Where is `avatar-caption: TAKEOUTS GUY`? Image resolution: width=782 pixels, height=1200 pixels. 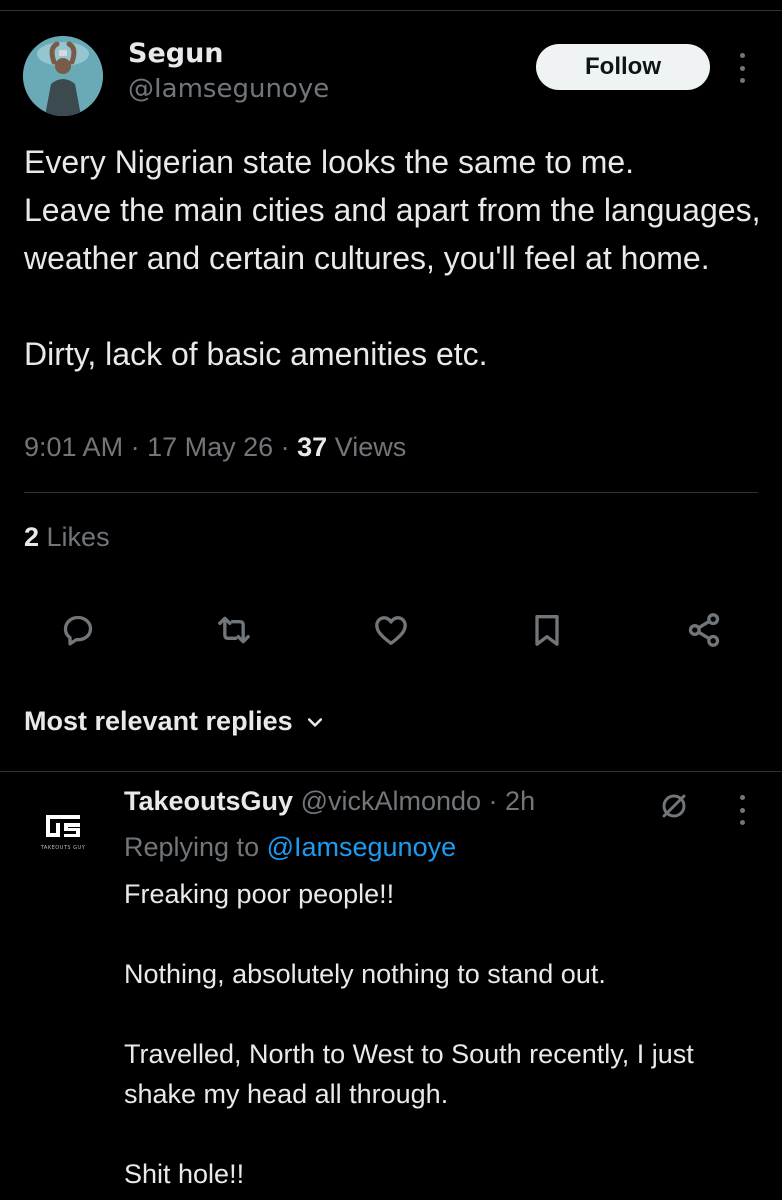
avatar-caption: TAKEOUTS GUY is located at coordinates (63, 848).